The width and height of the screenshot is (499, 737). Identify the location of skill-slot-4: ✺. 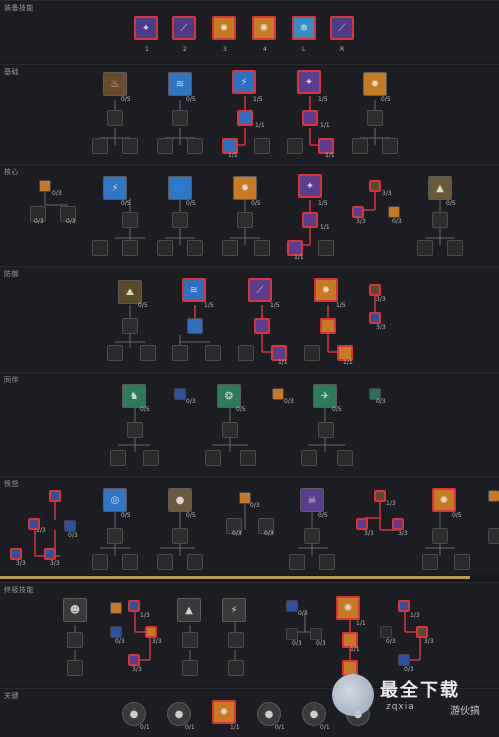
(264, 28).